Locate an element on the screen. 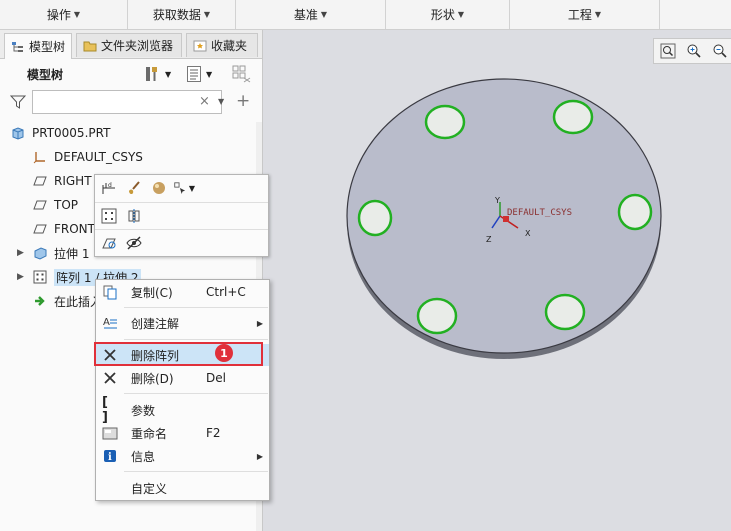 The height and width of the screenshot is (531, 731). tree-node-label: FRONT is located at coordinates (74, 229).